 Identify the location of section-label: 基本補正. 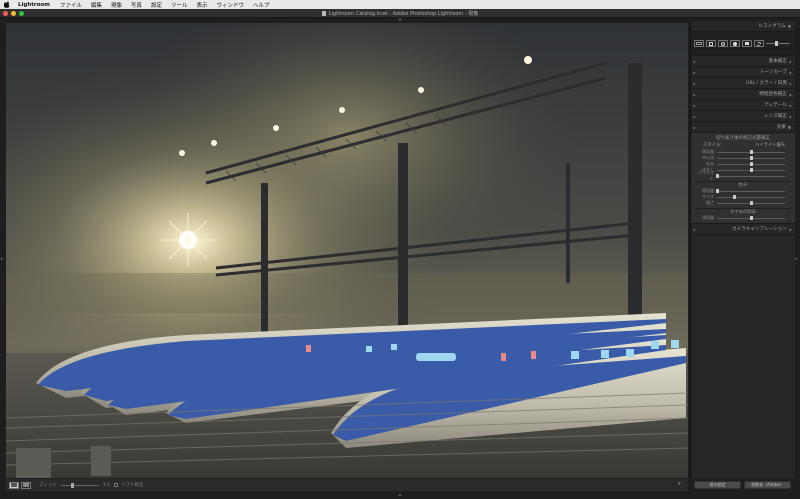
(777, 61).